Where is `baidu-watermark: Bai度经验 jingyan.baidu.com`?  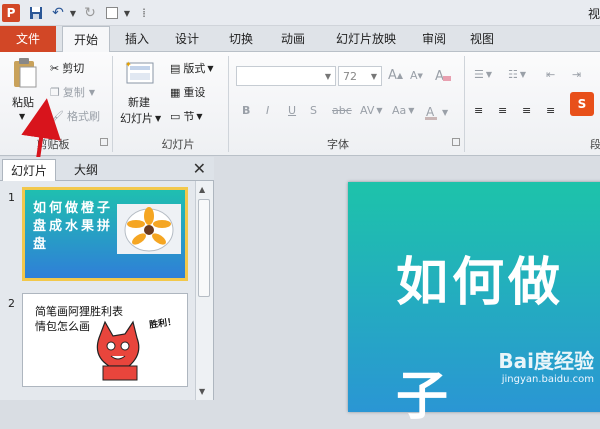 baidu-watermark: Bai度经验 jingyan.baidu.com is located at coordinates (546, 365).